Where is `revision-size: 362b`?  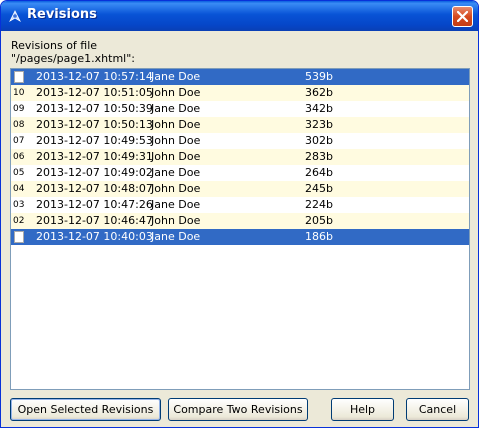 revision-size: 362b is located at coordinates (319, 92).